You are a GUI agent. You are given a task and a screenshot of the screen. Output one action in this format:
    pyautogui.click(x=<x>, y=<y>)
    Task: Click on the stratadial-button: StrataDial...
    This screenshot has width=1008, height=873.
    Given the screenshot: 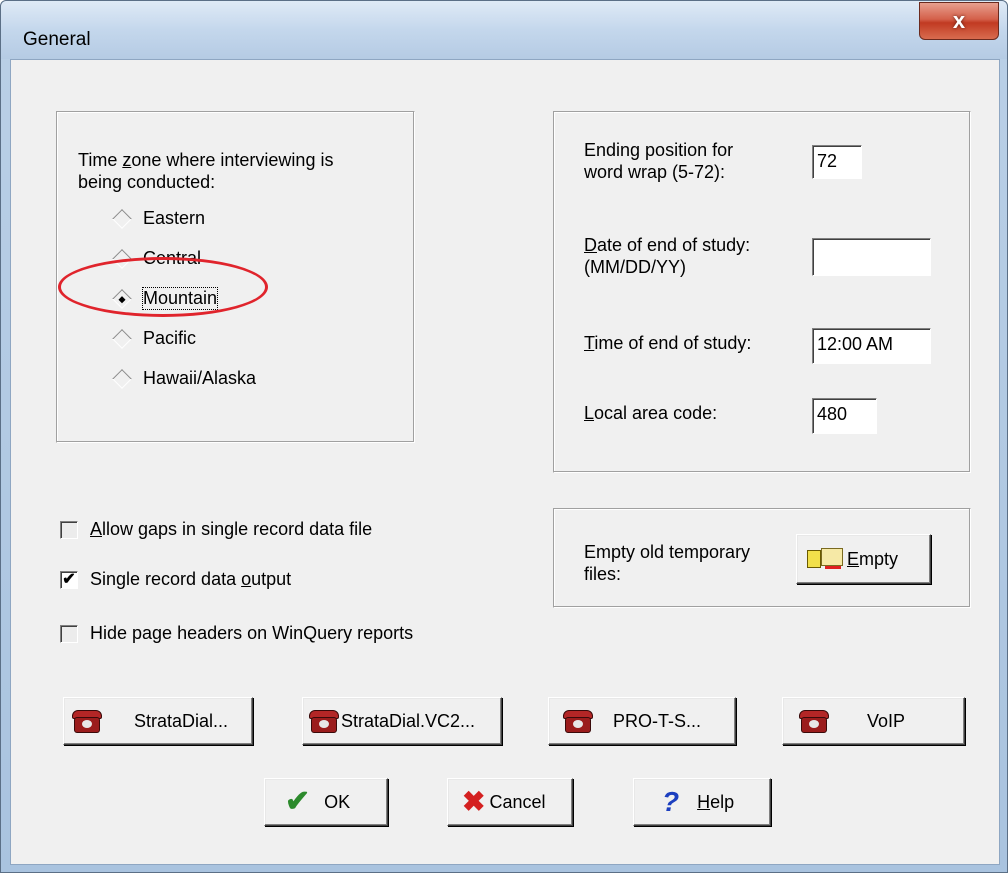 What is the action you would take?
    pyautogui.click(x=158, y=721)
    